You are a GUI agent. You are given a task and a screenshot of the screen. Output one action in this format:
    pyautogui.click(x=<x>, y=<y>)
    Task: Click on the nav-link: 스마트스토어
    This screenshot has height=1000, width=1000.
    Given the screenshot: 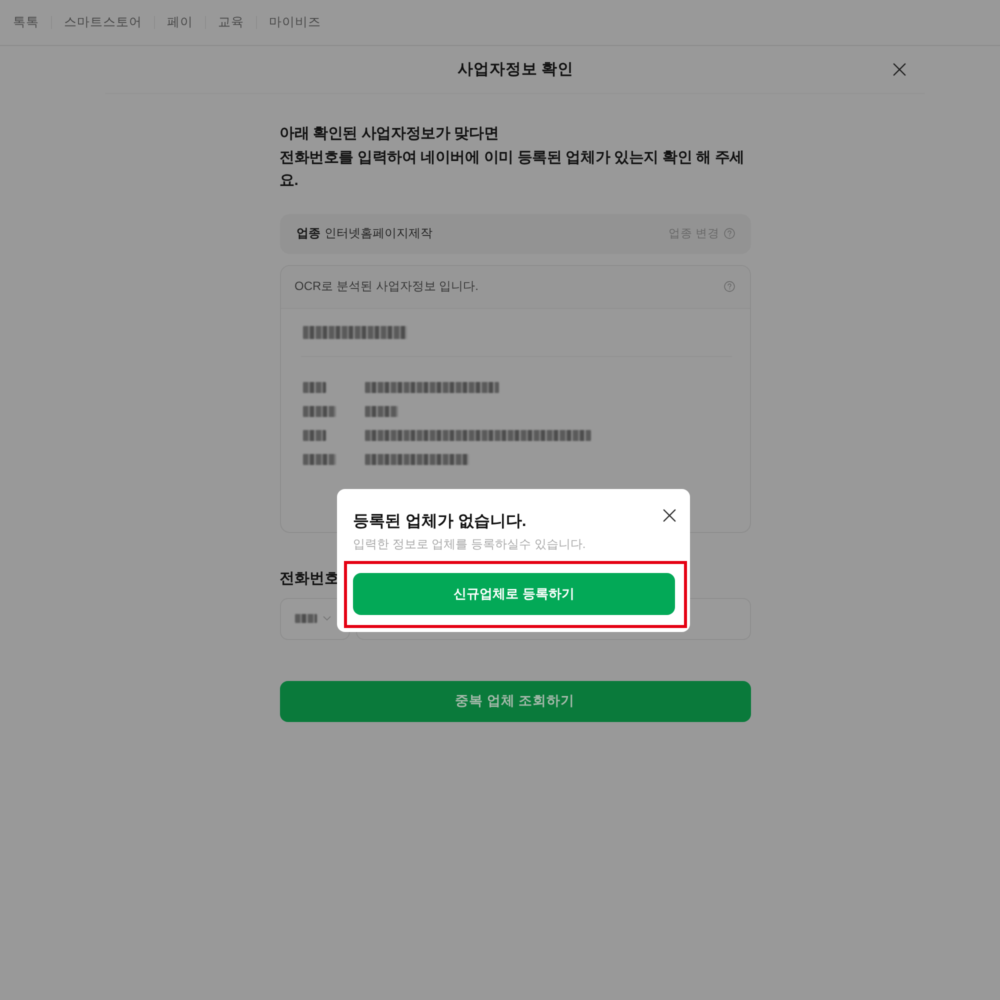 What is the action you would take?
    pyautogui.click(x=103, y=22)
    